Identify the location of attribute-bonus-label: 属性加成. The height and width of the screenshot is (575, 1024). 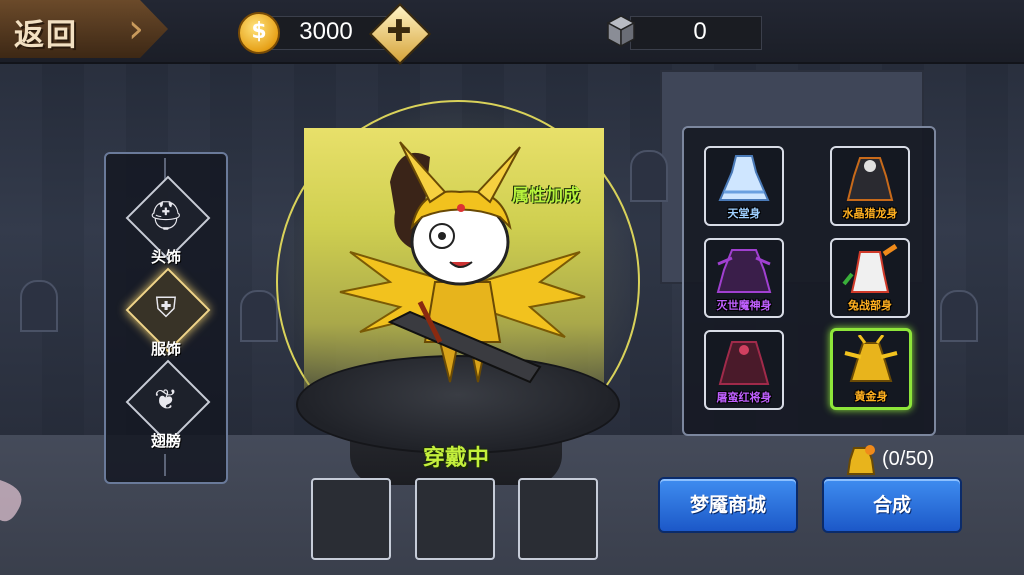
(546, 193).